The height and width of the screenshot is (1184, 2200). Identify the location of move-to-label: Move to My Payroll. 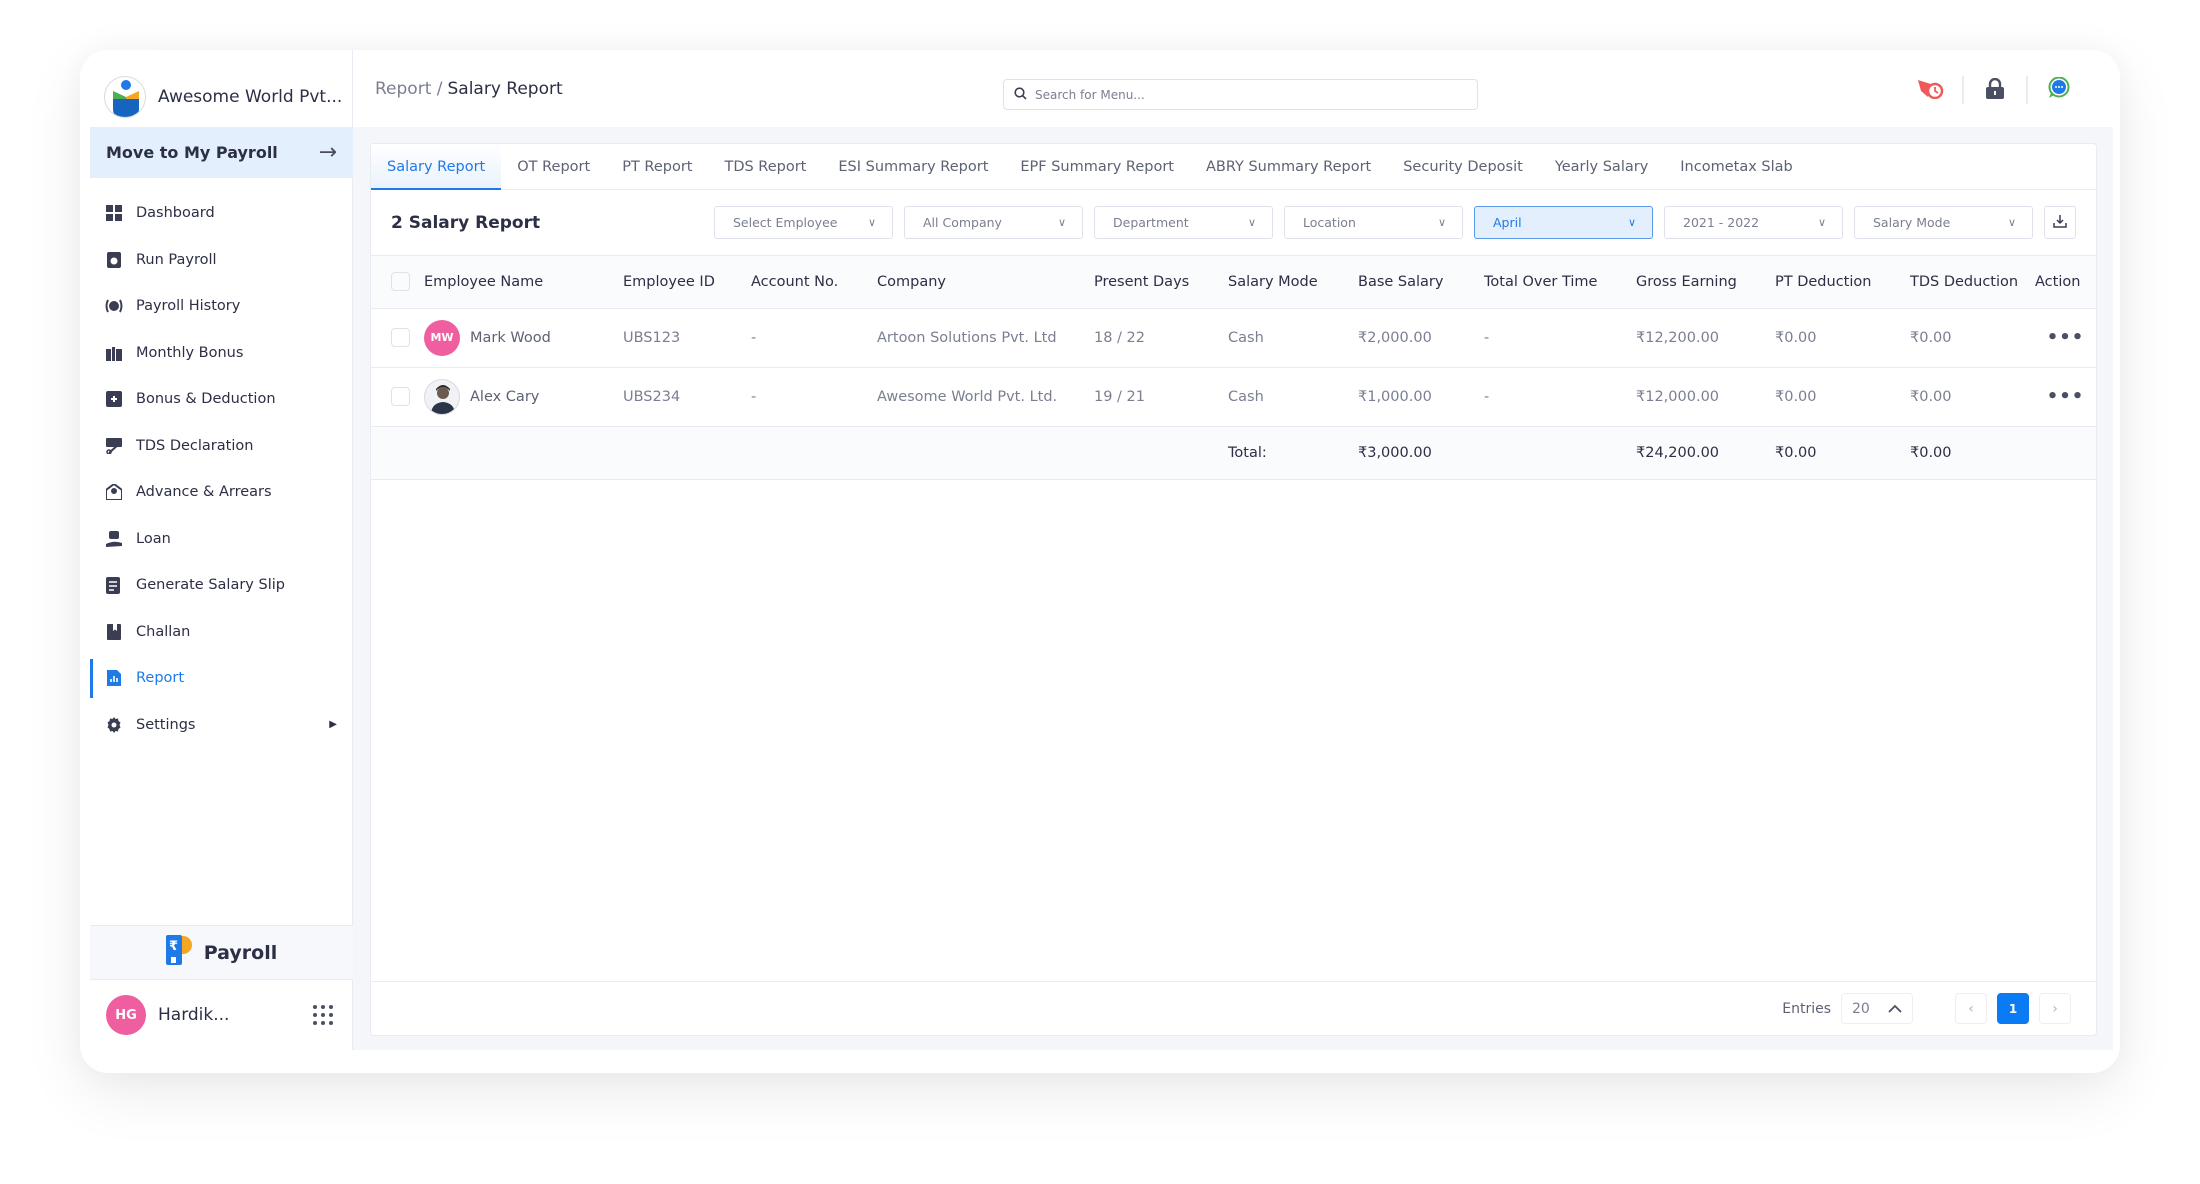
(192, 152).